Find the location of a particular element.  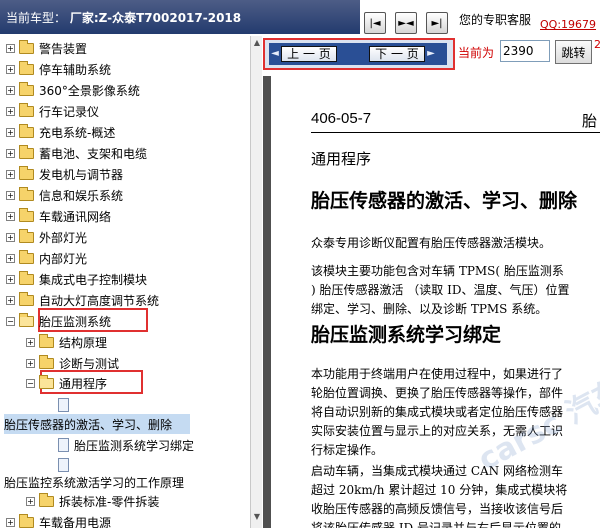

tree-item: +360°全景影像系统 is located at coordinates (73, 90).